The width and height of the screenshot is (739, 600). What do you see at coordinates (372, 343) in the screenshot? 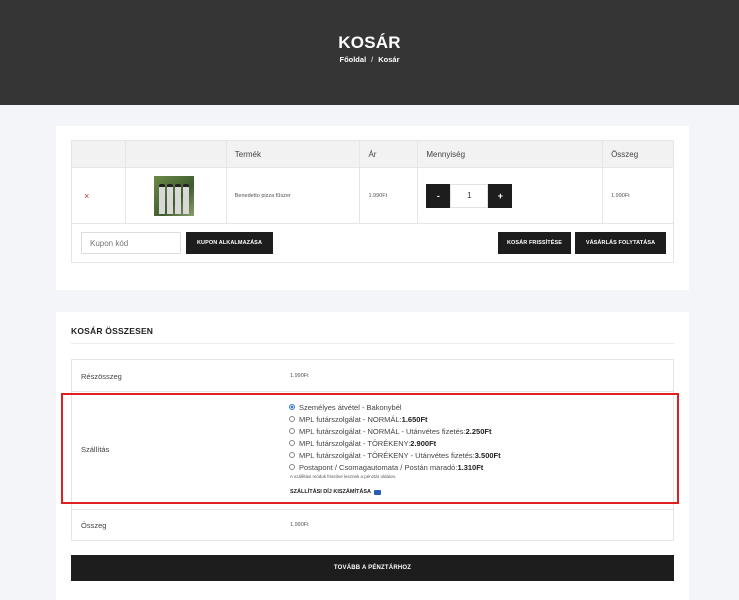
I see `divider` at bounding box center [372, 343].